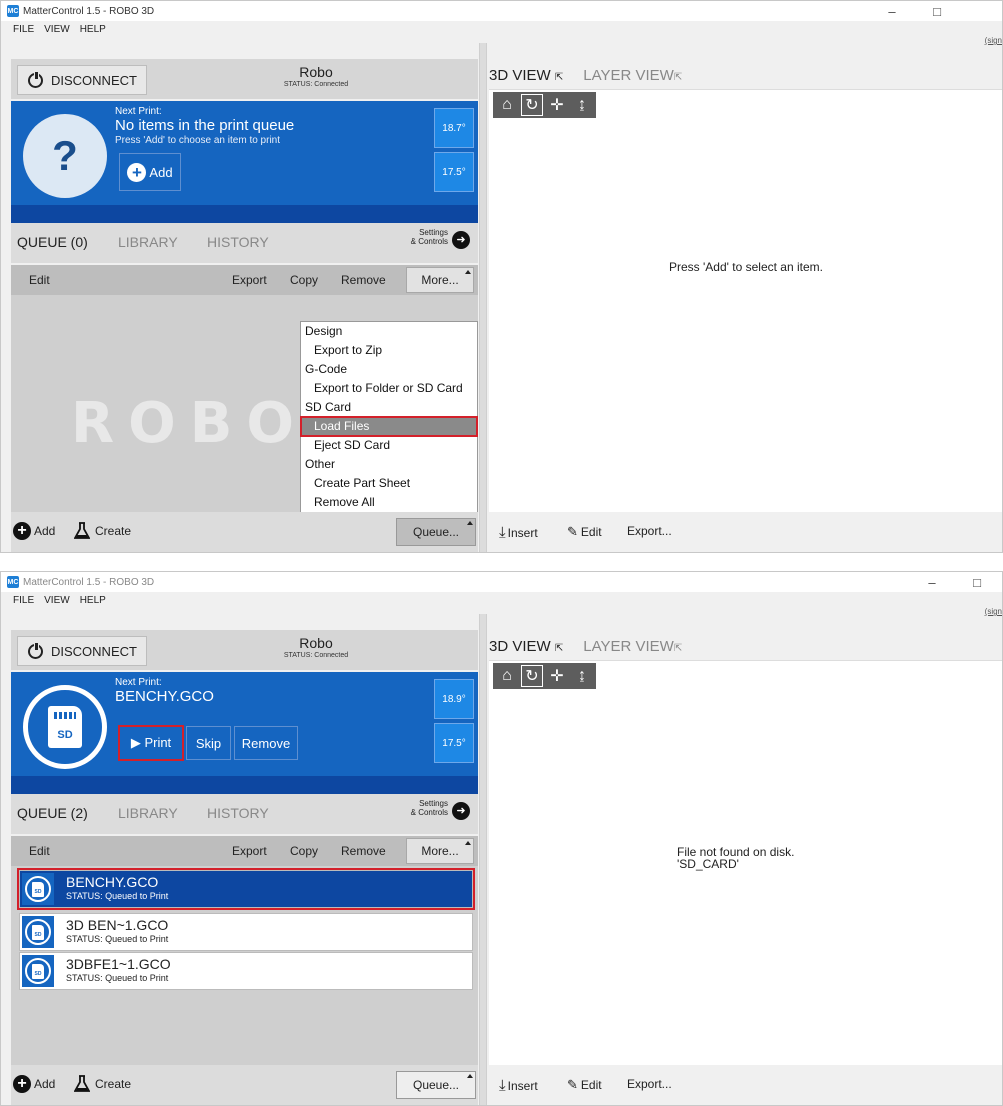  Describe the element at coordinates (117, 896) in the screenshot. I see `queue-item-status: STATUS: Queued to Print` at that location.